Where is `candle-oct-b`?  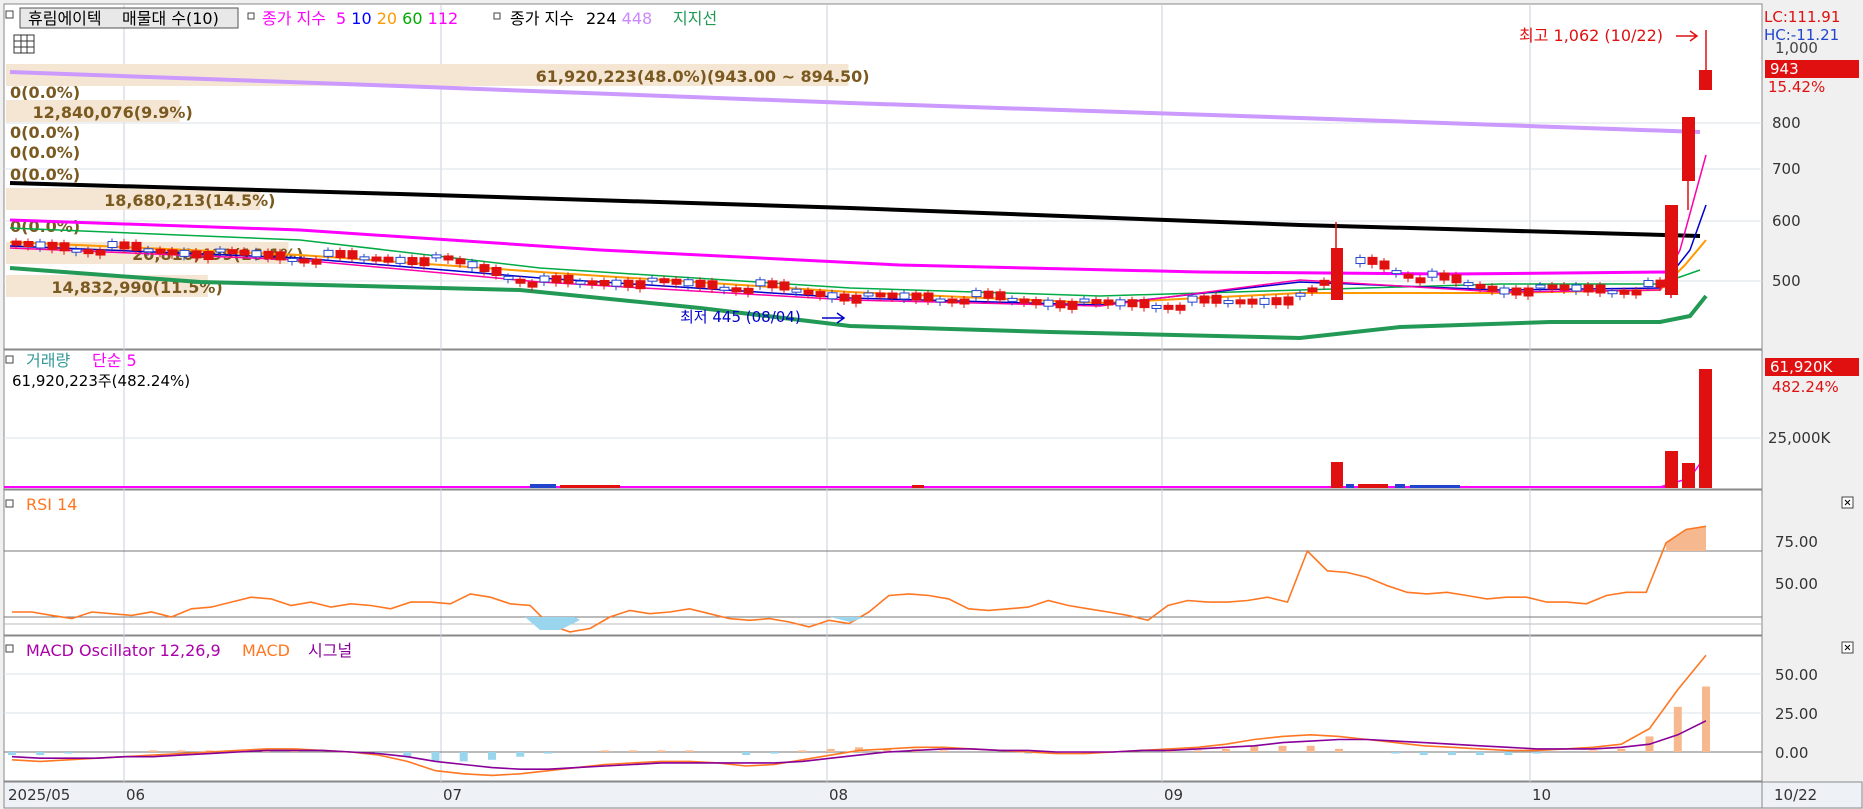
candle-oct-b is located at coordinates (1688, 149).